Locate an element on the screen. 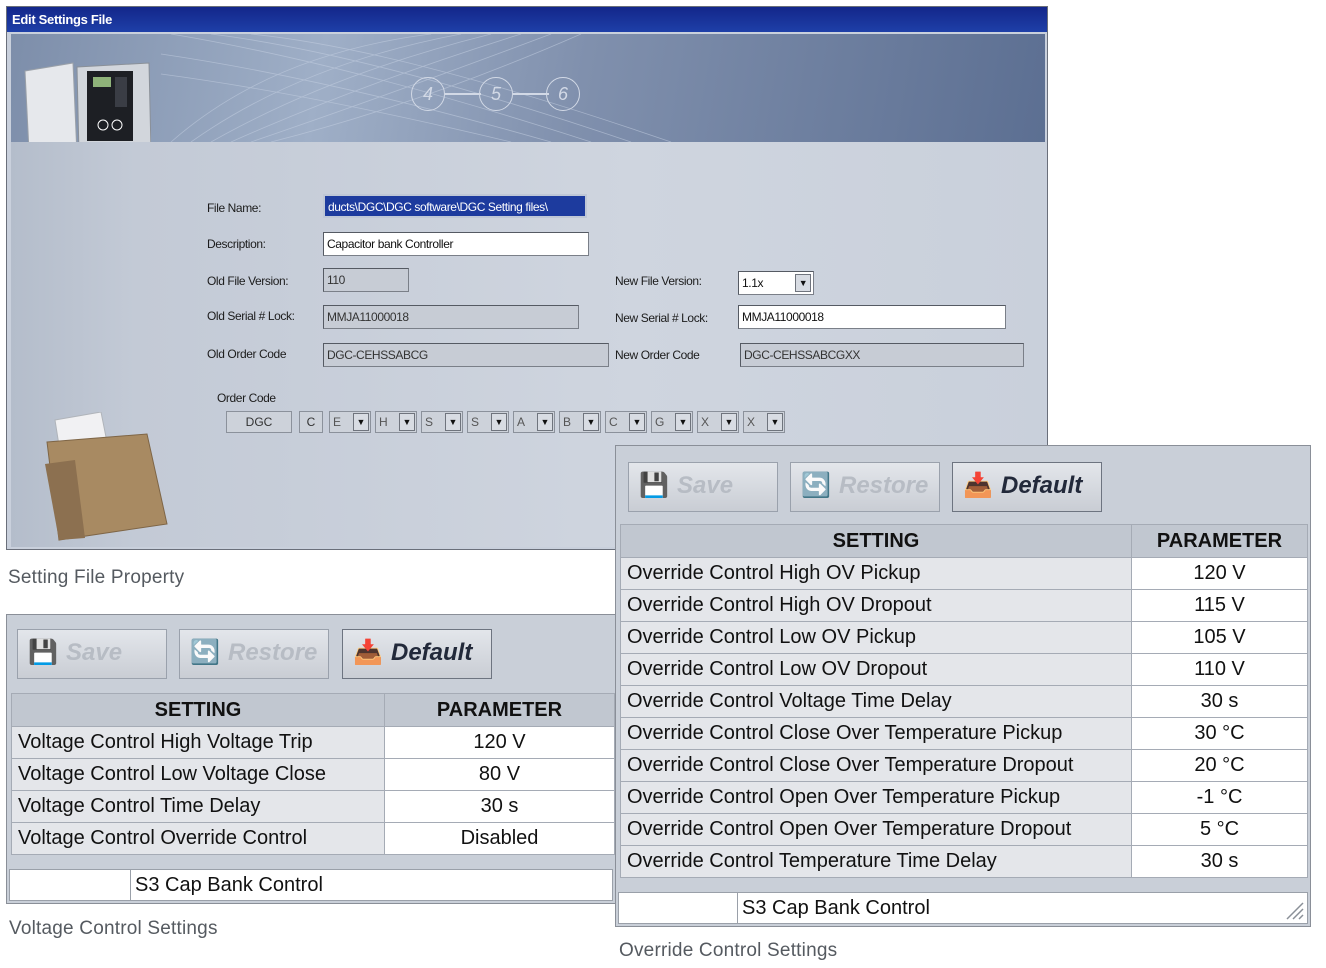 Image resolution: width=1326 pixels, height=968 pixels. order-code-select: E ▼ is located at coordinates (350, 422).